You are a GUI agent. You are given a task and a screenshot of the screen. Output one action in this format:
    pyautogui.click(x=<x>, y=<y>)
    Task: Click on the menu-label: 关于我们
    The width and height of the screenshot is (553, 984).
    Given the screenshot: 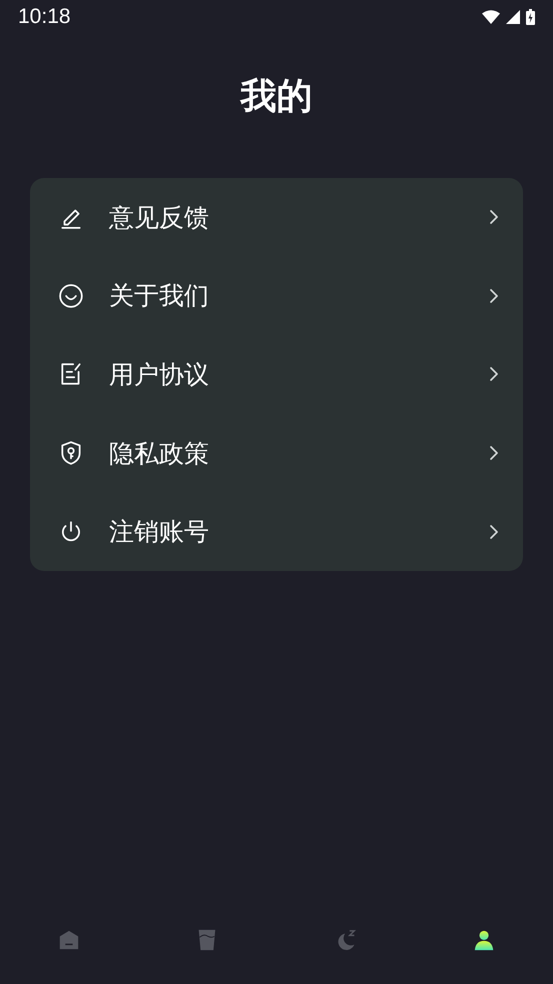 What is the action you would take?
    pyautogui.click(x=159, y=296)
    